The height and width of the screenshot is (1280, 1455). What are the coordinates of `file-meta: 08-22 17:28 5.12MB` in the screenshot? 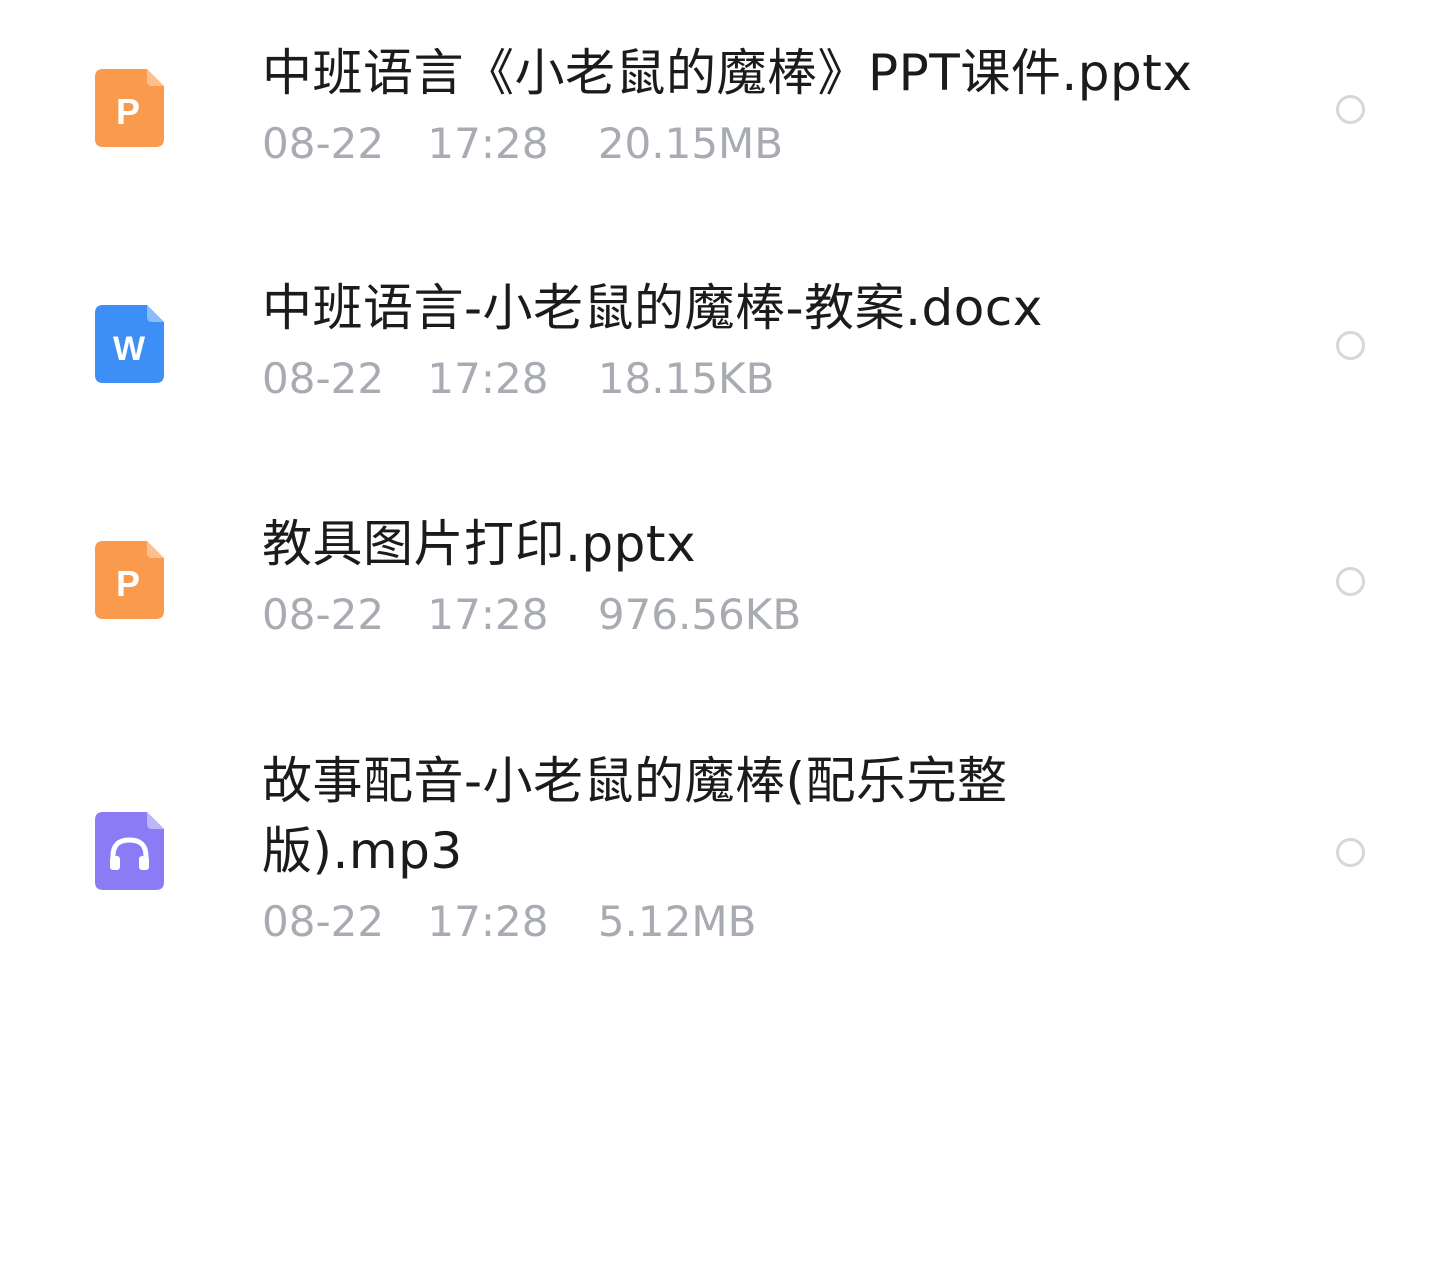 It's located at (657, 922).